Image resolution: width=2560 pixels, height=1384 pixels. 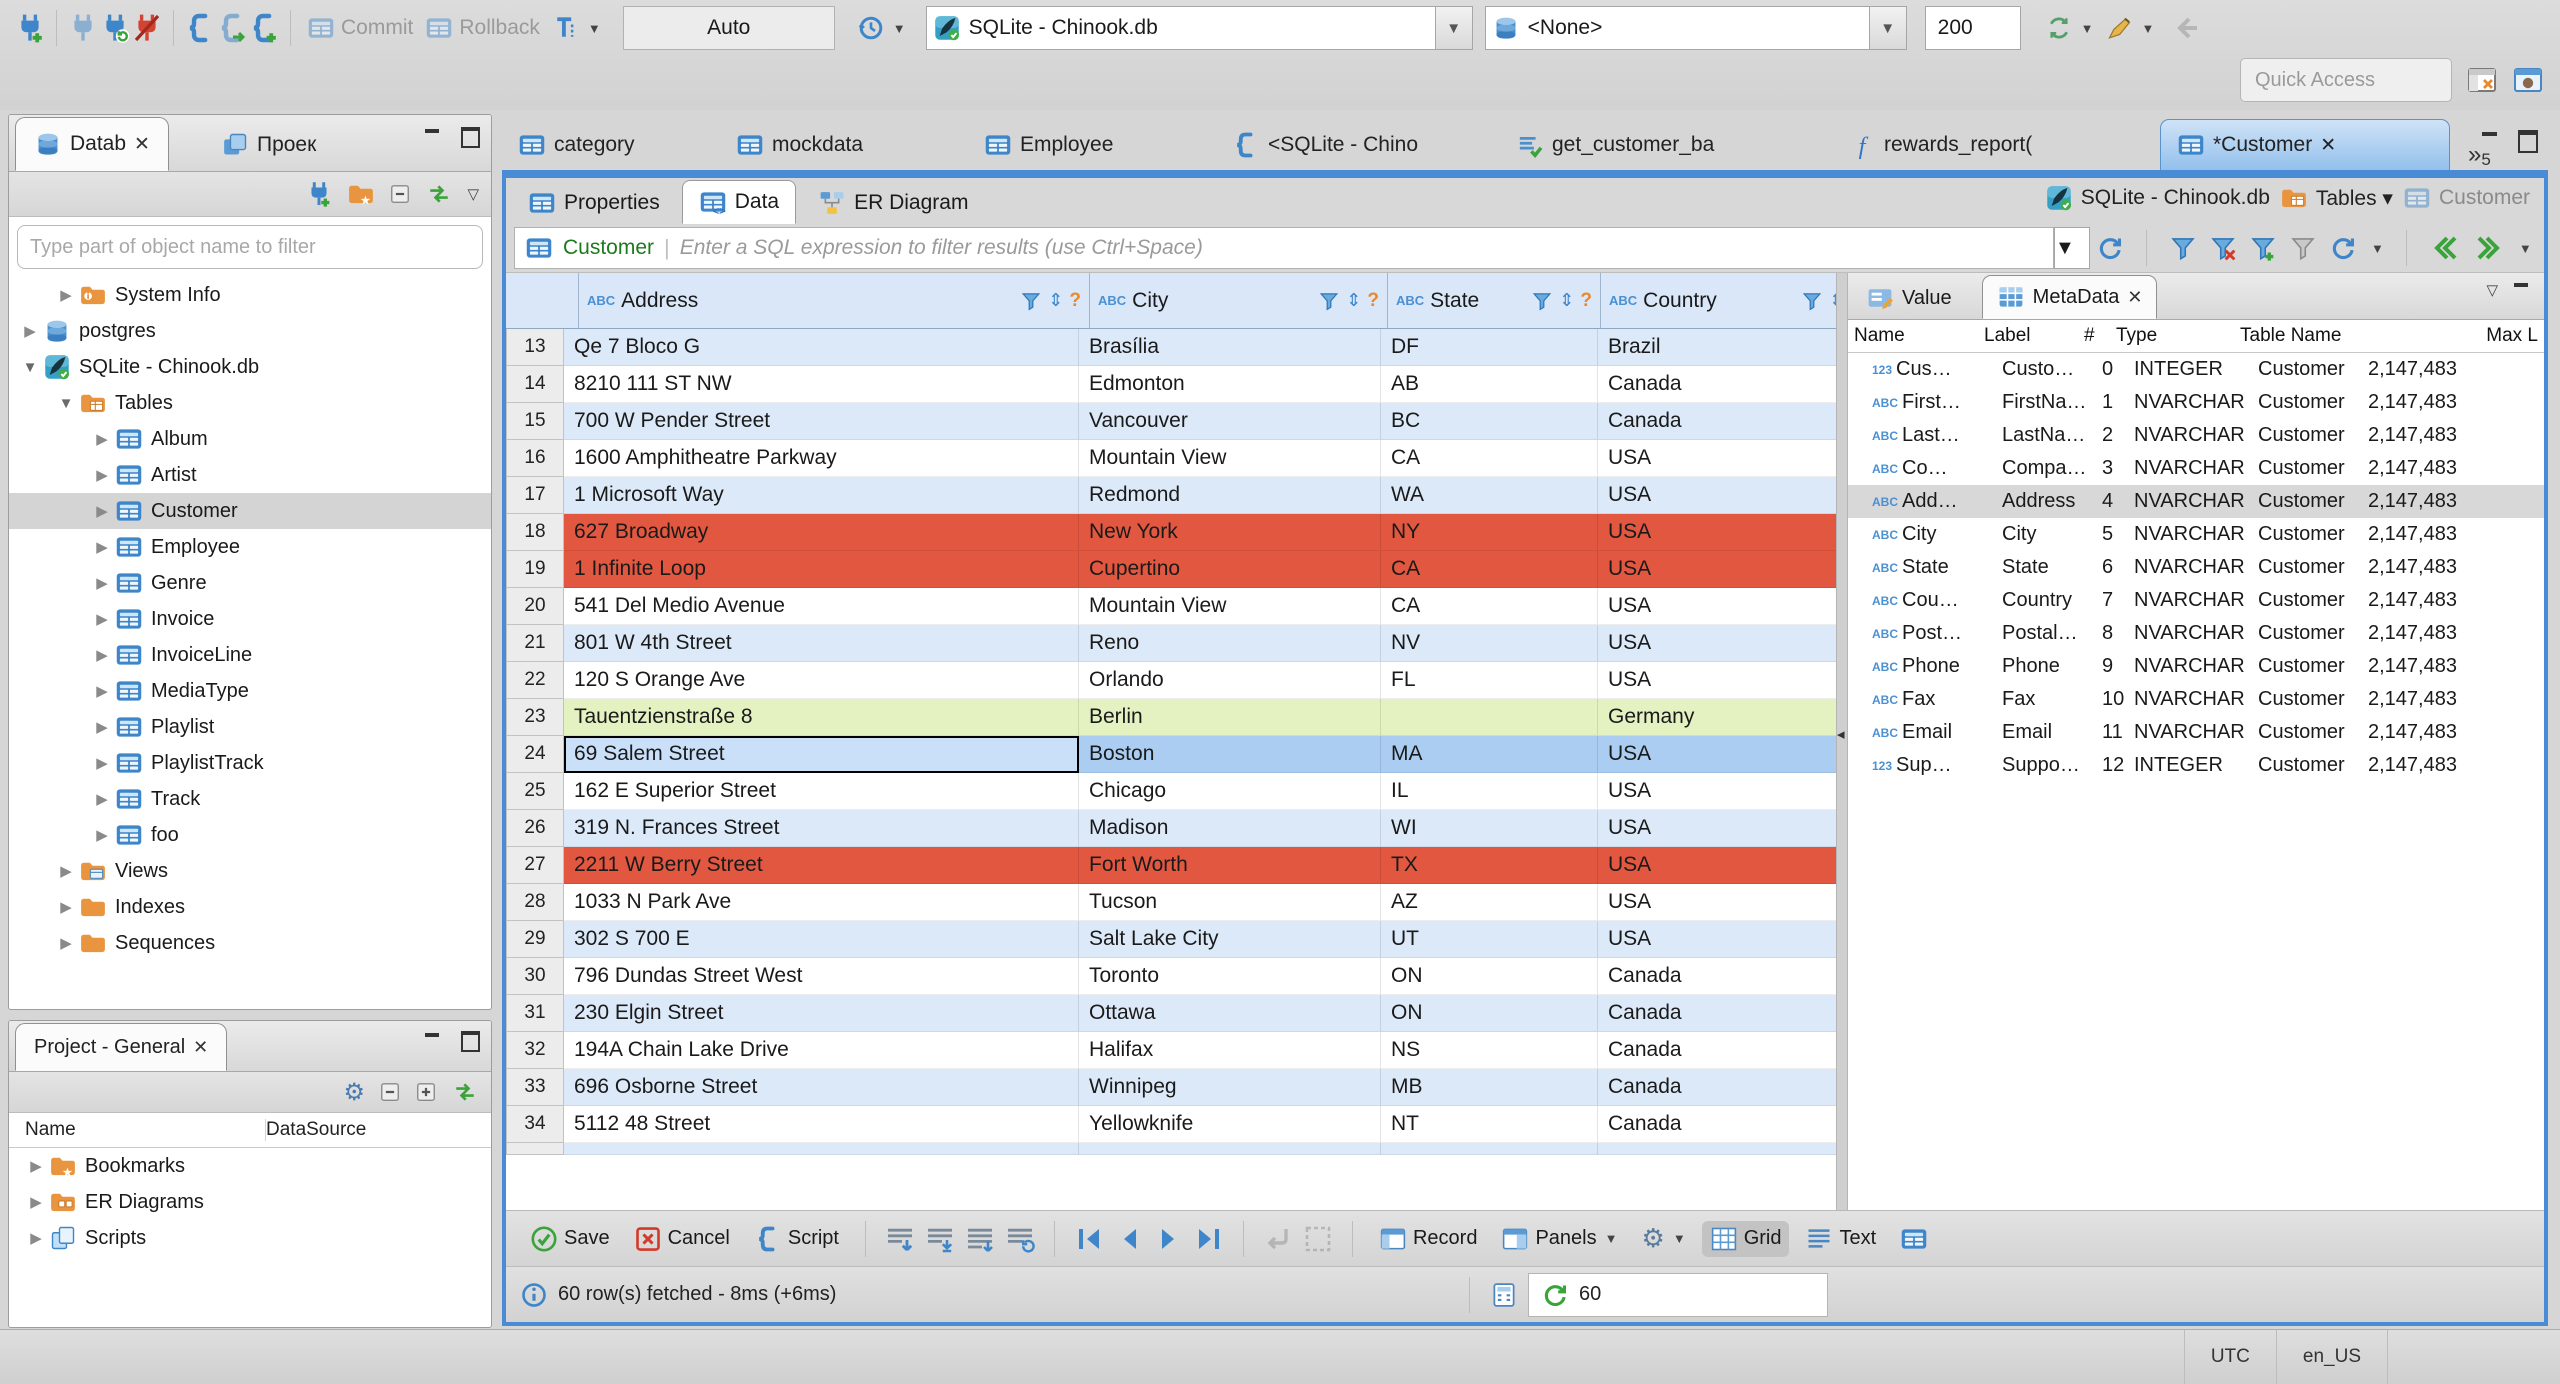 I want to click on move-row-icon, so click(x=1278, y=1239).